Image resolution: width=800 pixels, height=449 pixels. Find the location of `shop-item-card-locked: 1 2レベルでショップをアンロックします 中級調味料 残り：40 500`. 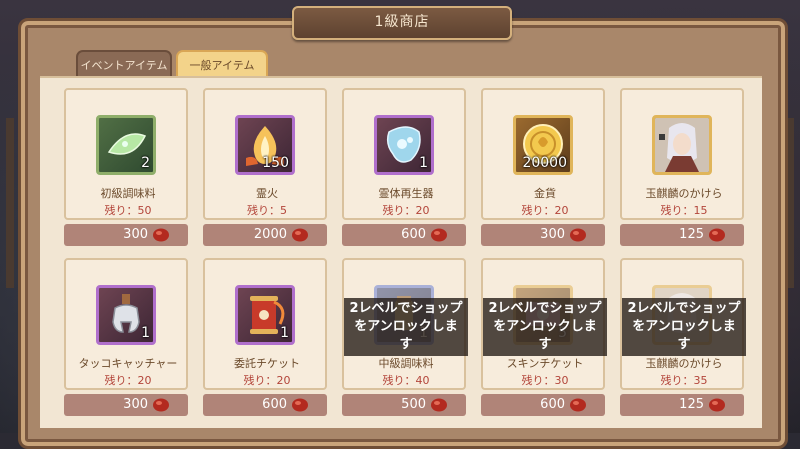

shop-item-card-locked: 1 2レベルでショップをアンロックします 中級調味料 残り：40 500 is located at coordinates (405, 338).